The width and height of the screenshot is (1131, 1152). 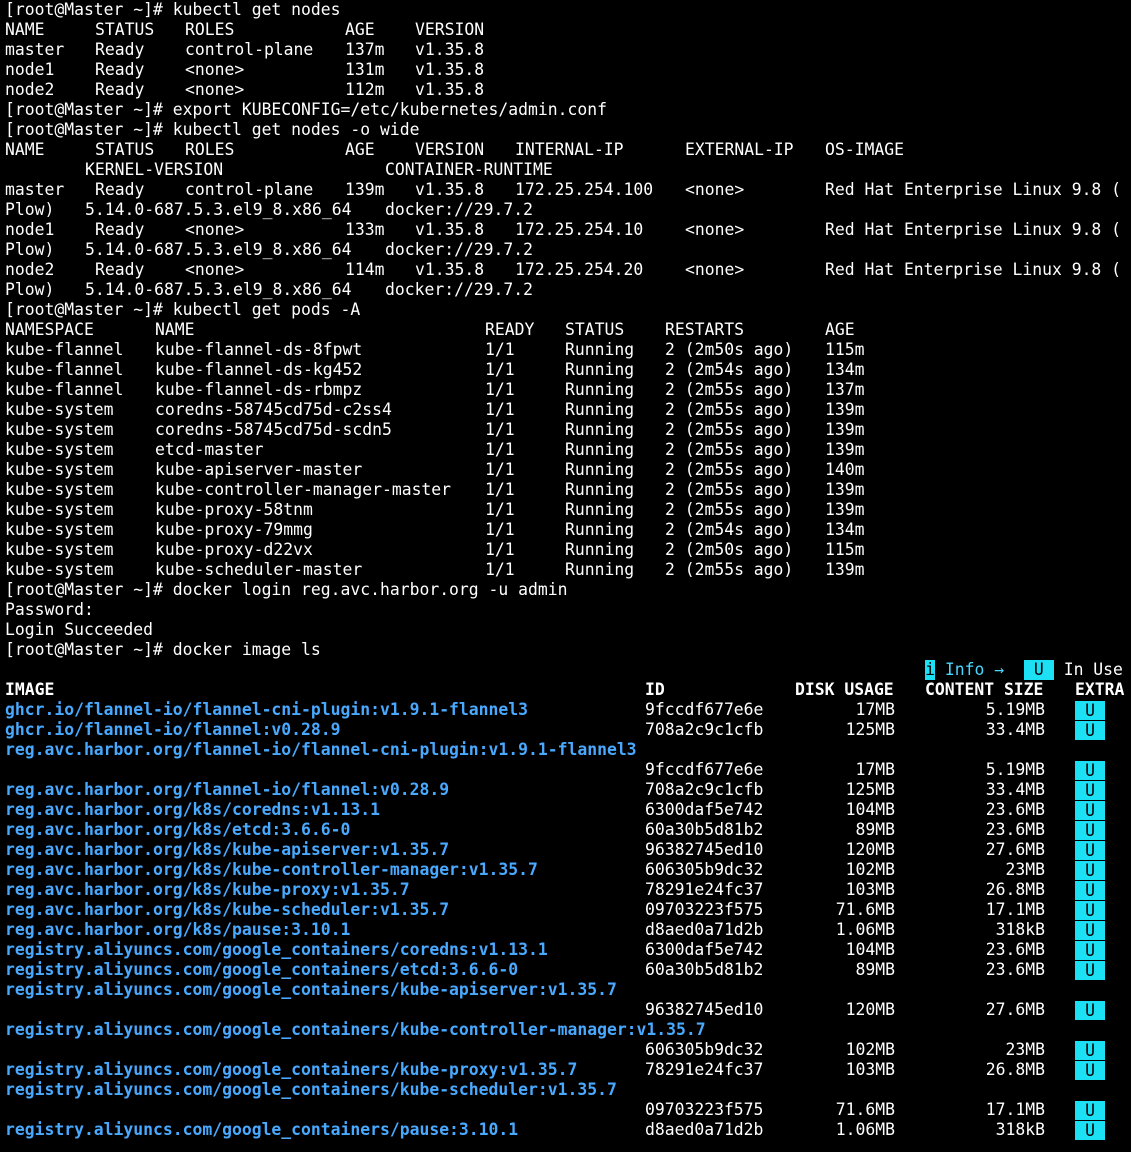 I want to click on table-header-wrapped: KERNEL-VERSION CONTAINER-RUNTIME, so click(x=568, y=170).